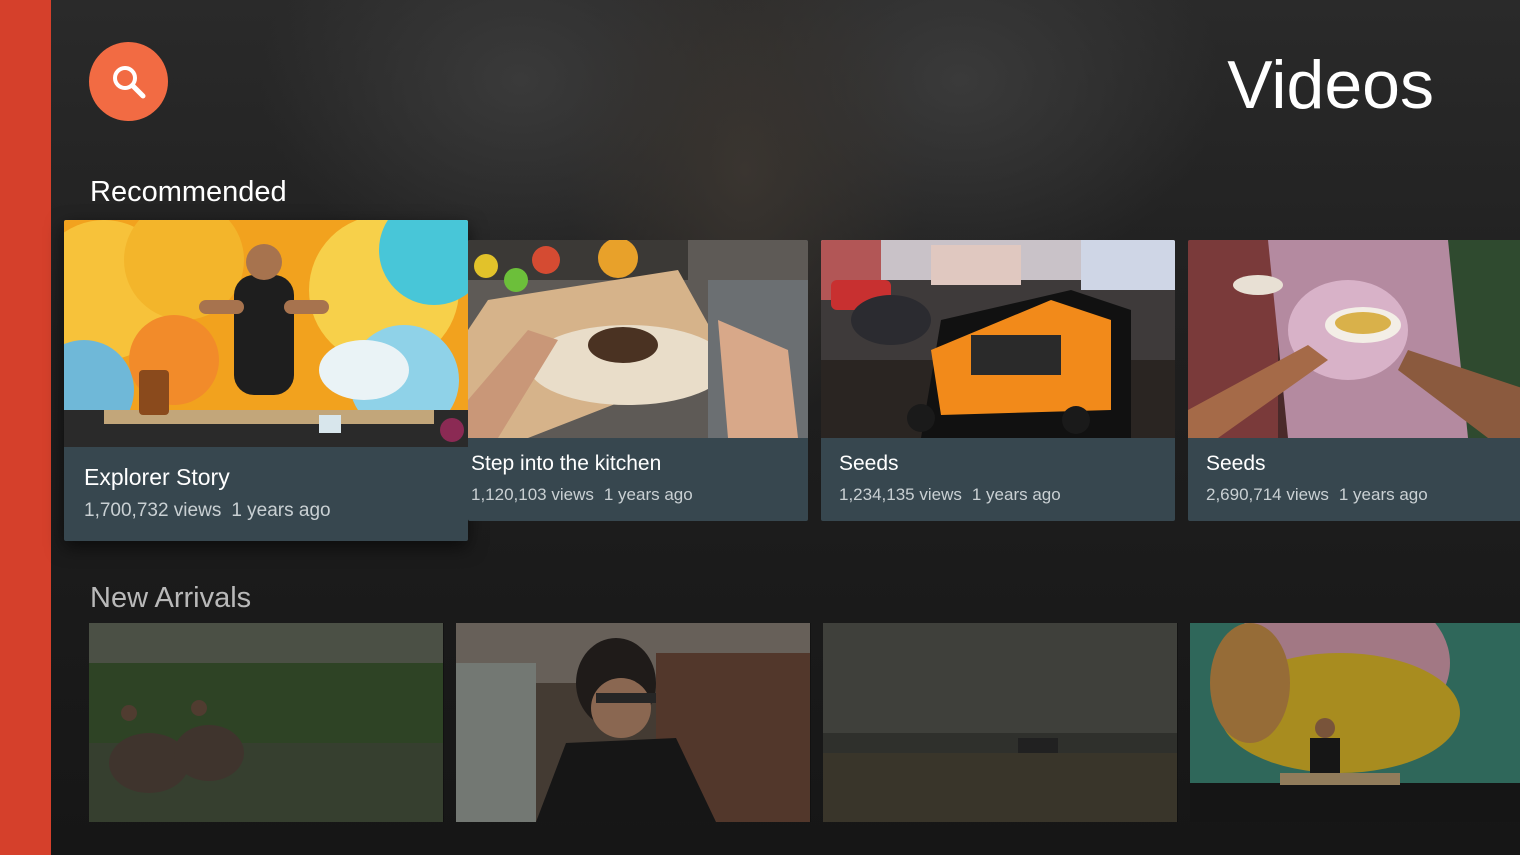 Image resolution: width=1520 pixels, height=855 pixels. What do you see at coordinates (157, 477) in the screenshot?
I see `card-title: Explorer Story` at bounding box center [157, 477].